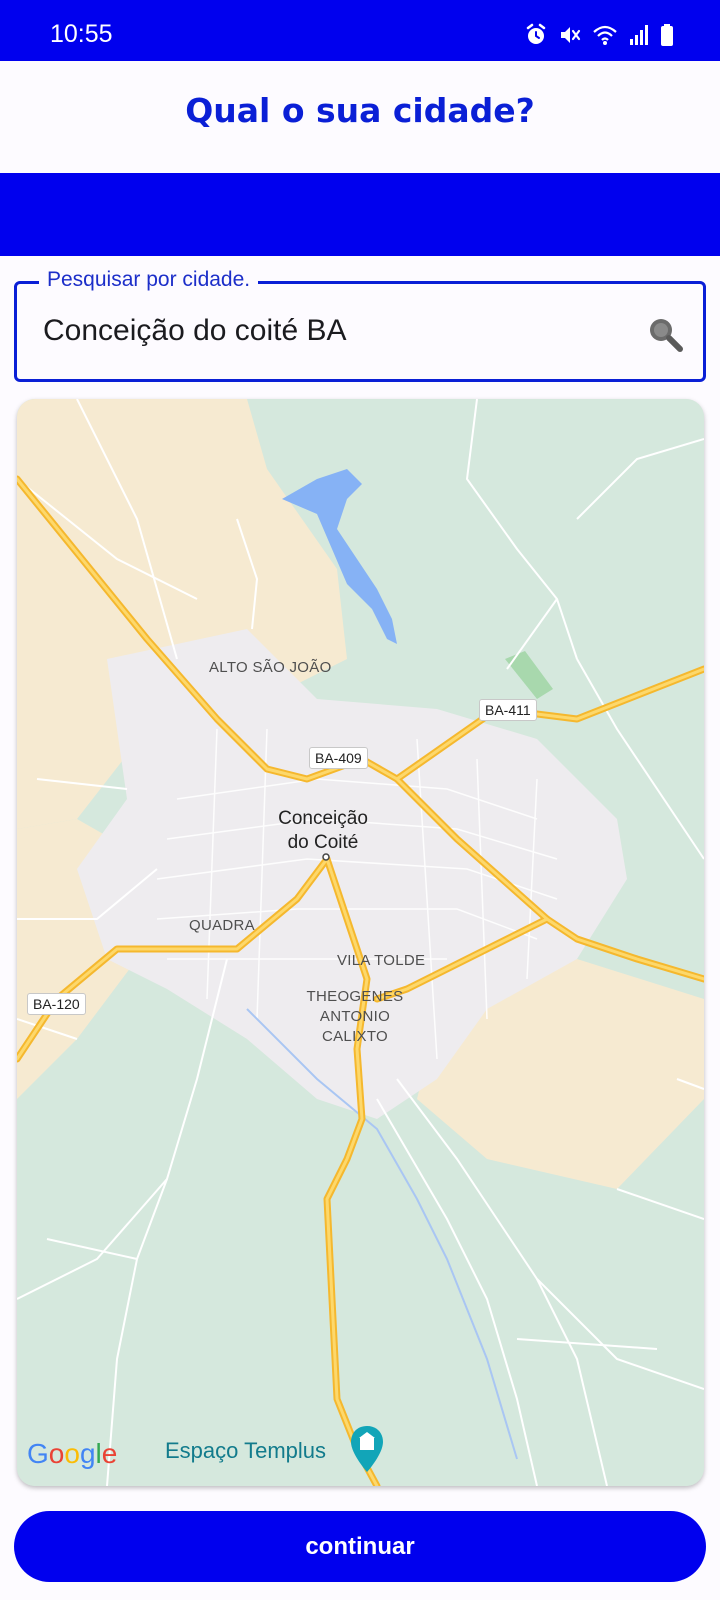 The height and width of the screenshot is (1600, 720). I want to click on status-icons, so click(599, 35).